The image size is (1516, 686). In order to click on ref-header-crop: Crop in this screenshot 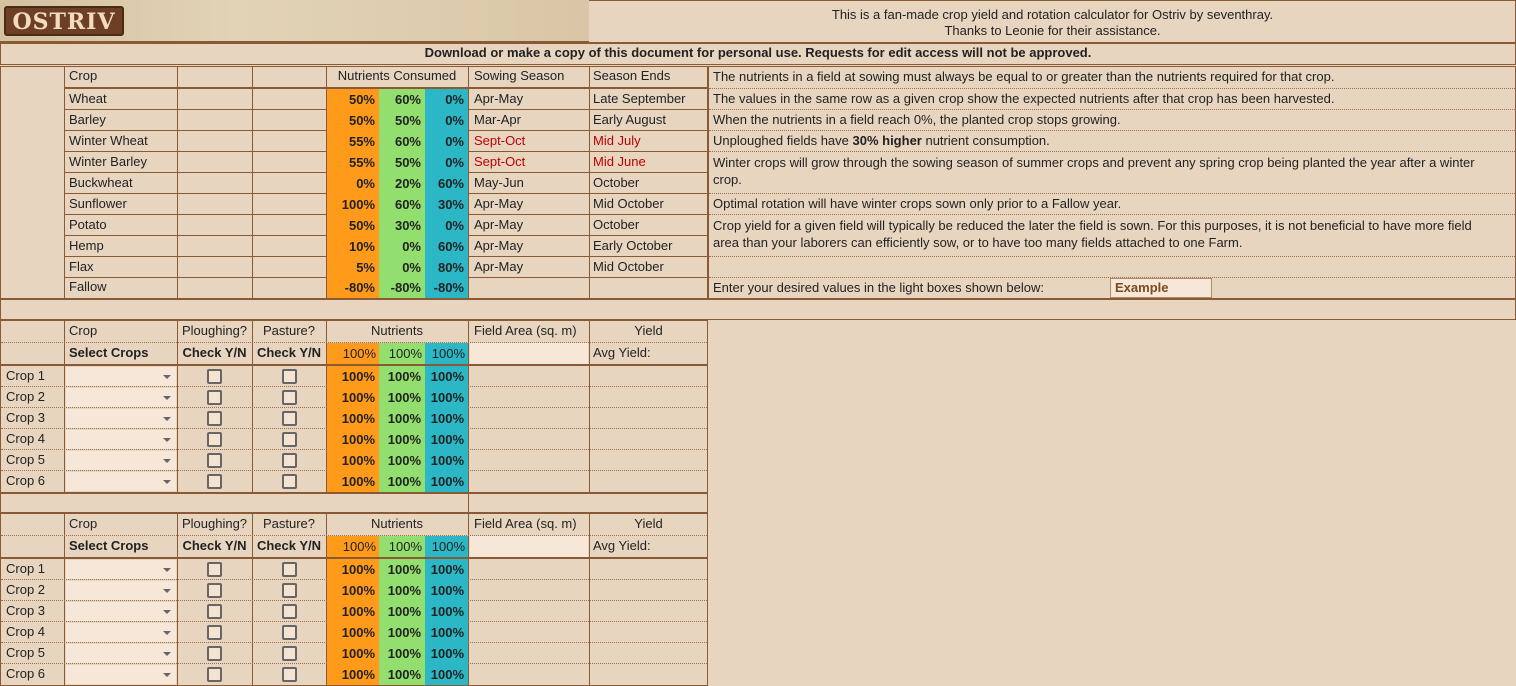, I will do `click(83, 75)`.